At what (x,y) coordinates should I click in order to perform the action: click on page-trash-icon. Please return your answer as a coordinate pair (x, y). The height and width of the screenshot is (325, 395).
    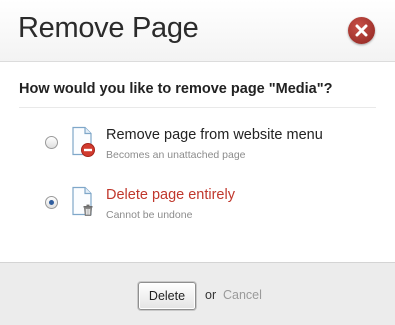
    Looking at the image, I should click on (82, 201).